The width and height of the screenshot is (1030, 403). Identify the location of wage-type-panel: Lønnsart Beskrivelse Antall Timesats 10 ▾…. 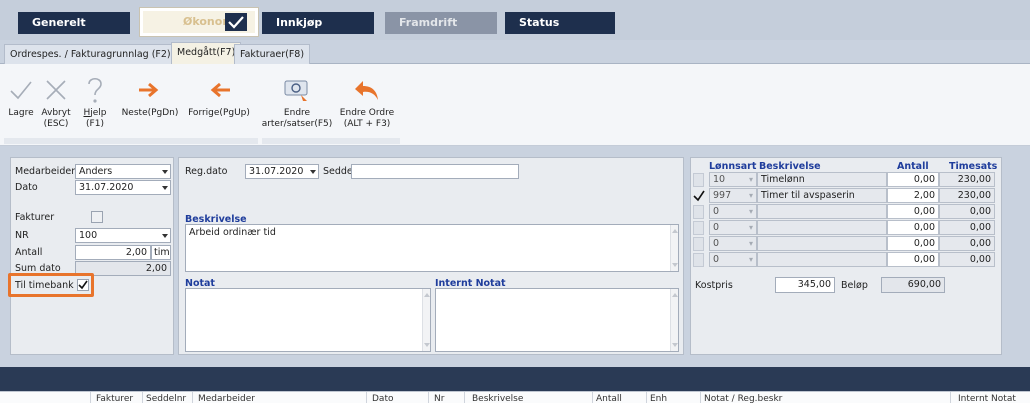
(846, 256).